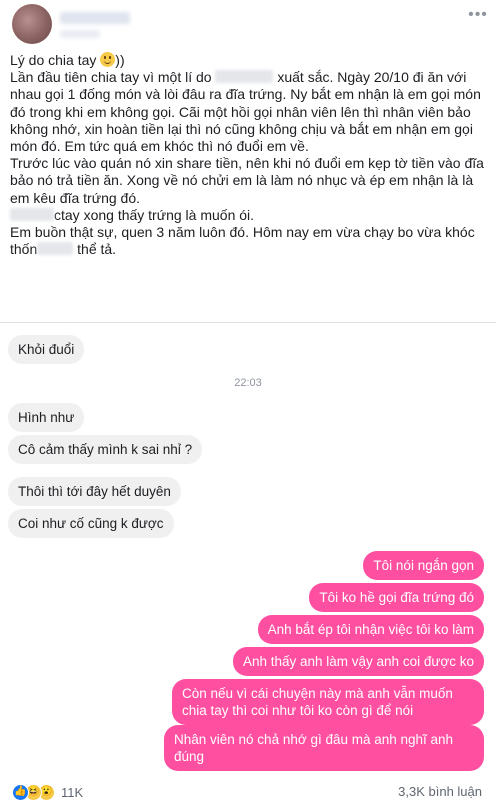 The image size is (496, 808). What do you see at coordinates (113, 77) in the screenshot?
I see `post-text-segment: Lần đầu tiên chia tay vì một lí do` at bounding box center [113, 77].